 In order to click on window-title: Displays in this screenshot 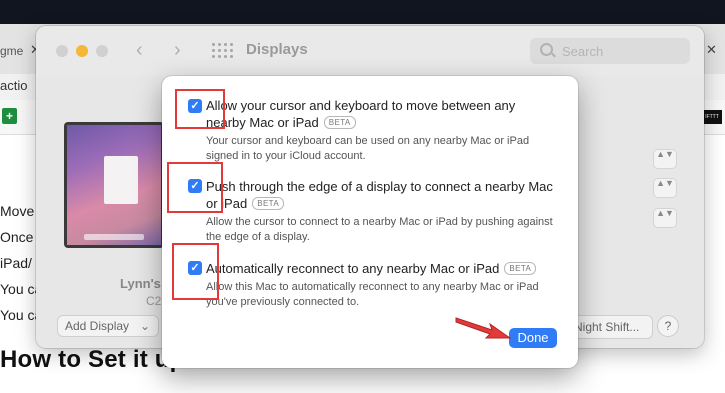, I will do `click(277, 49)`.